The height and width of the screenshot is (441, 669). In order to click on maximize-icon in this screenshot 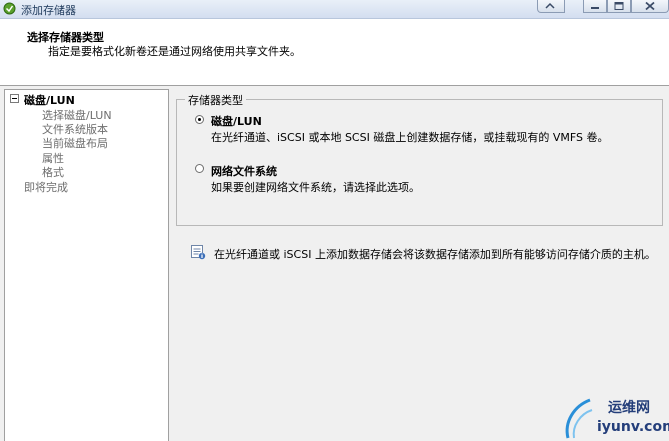, I will do `click(619, 6)`.